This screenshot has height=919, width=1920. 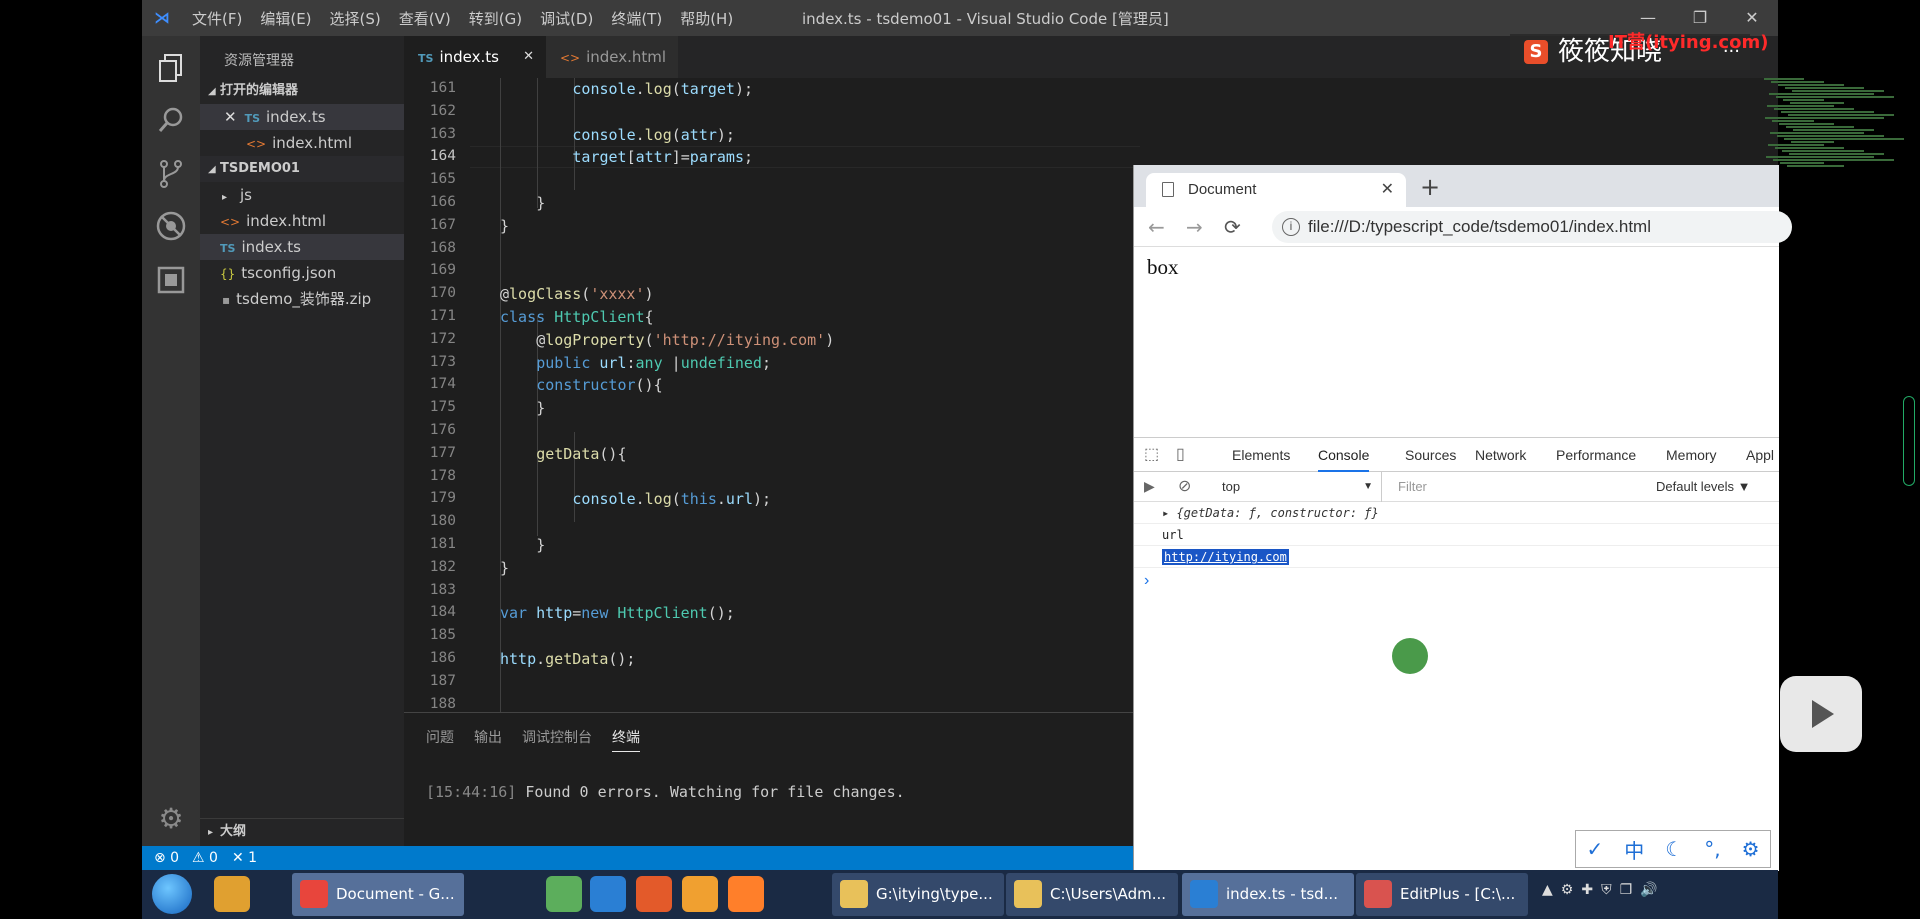 What do you see at coordinates (1261, 455) in the screenshot?
I see `tab-elements: Elements` at bounding box center [1261, 455].